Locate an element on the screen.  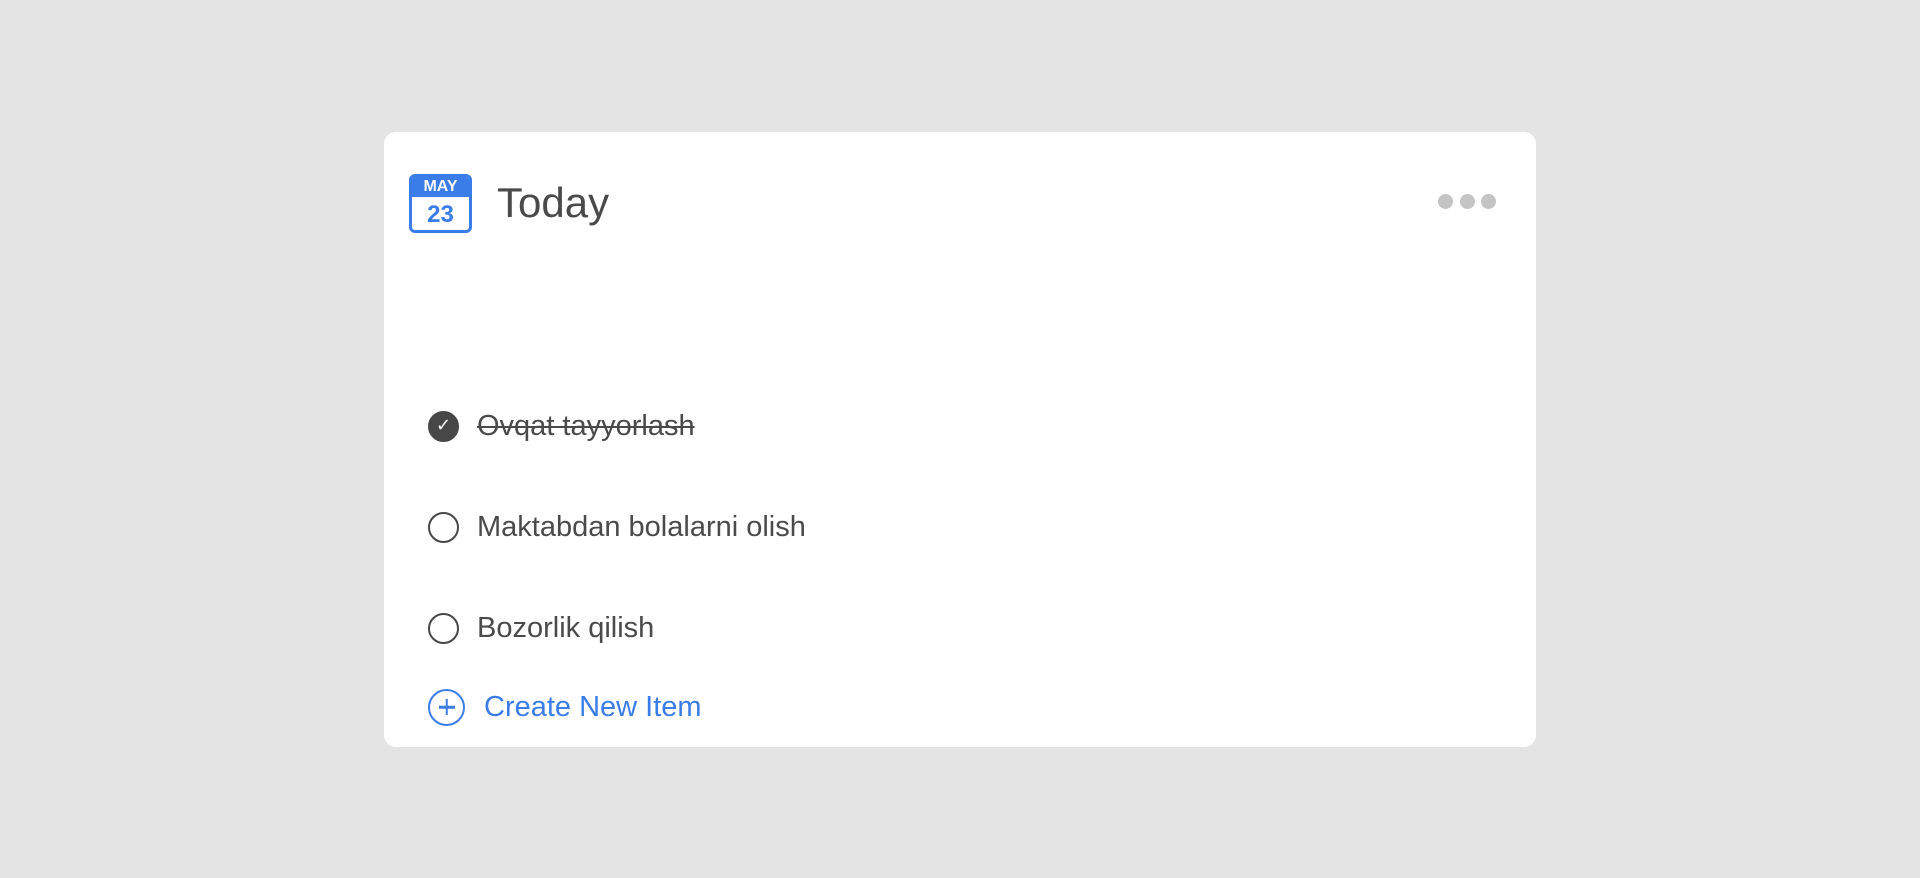
task-item: Bozorlik qilish is located at coordinates (541, 628).